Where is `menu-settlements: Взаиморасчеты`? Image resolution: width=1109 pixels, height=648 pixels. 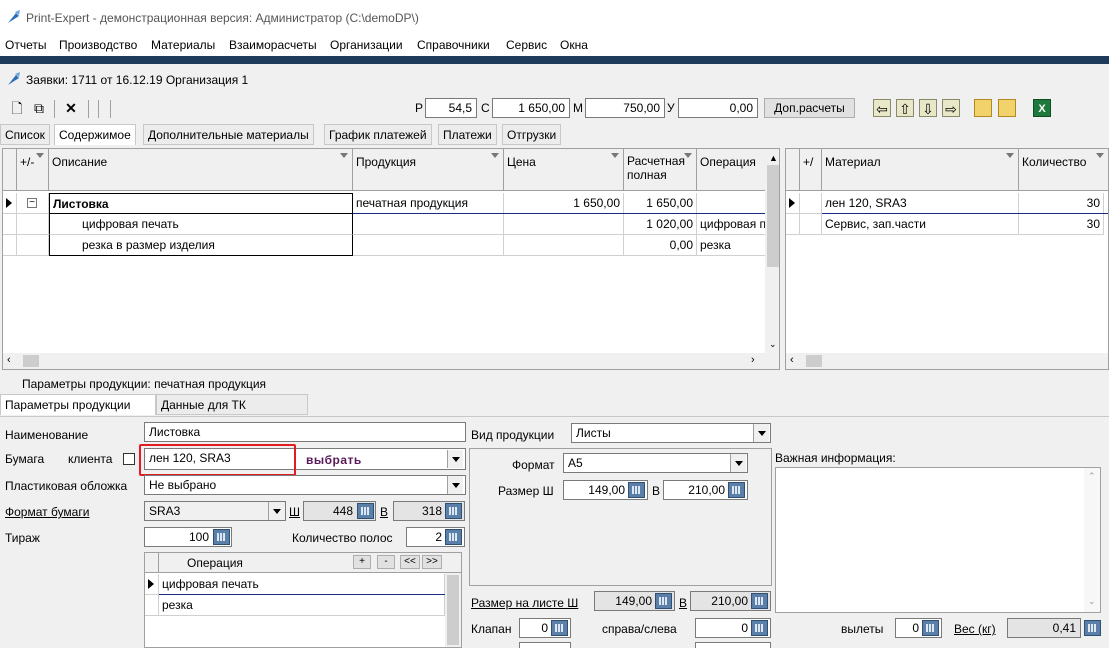 menu-settlements: Взаиморасчеты is located at coordinates (273, 45).